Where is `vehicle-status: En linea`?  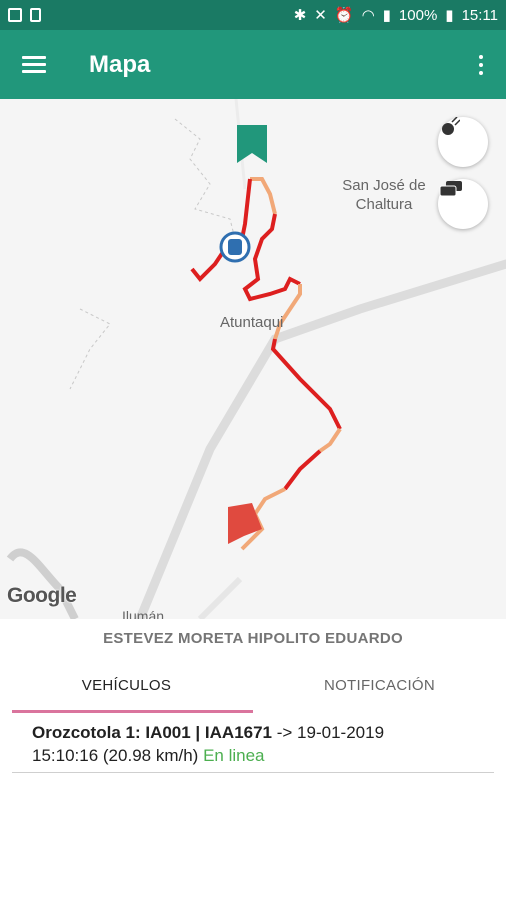 vehicle-status: En linea is located at coordinates (234, 755).